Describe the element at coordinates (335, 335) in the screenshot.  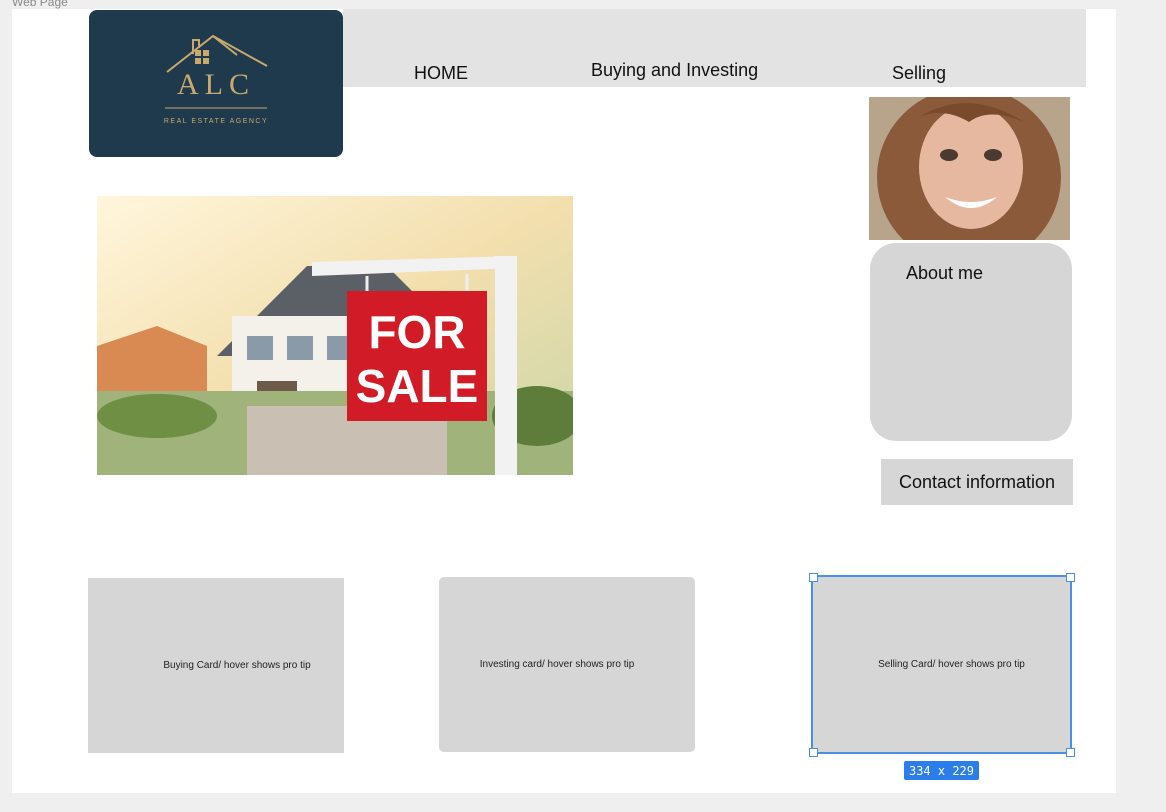
I see `hero-image: FOR SALE` at that location.